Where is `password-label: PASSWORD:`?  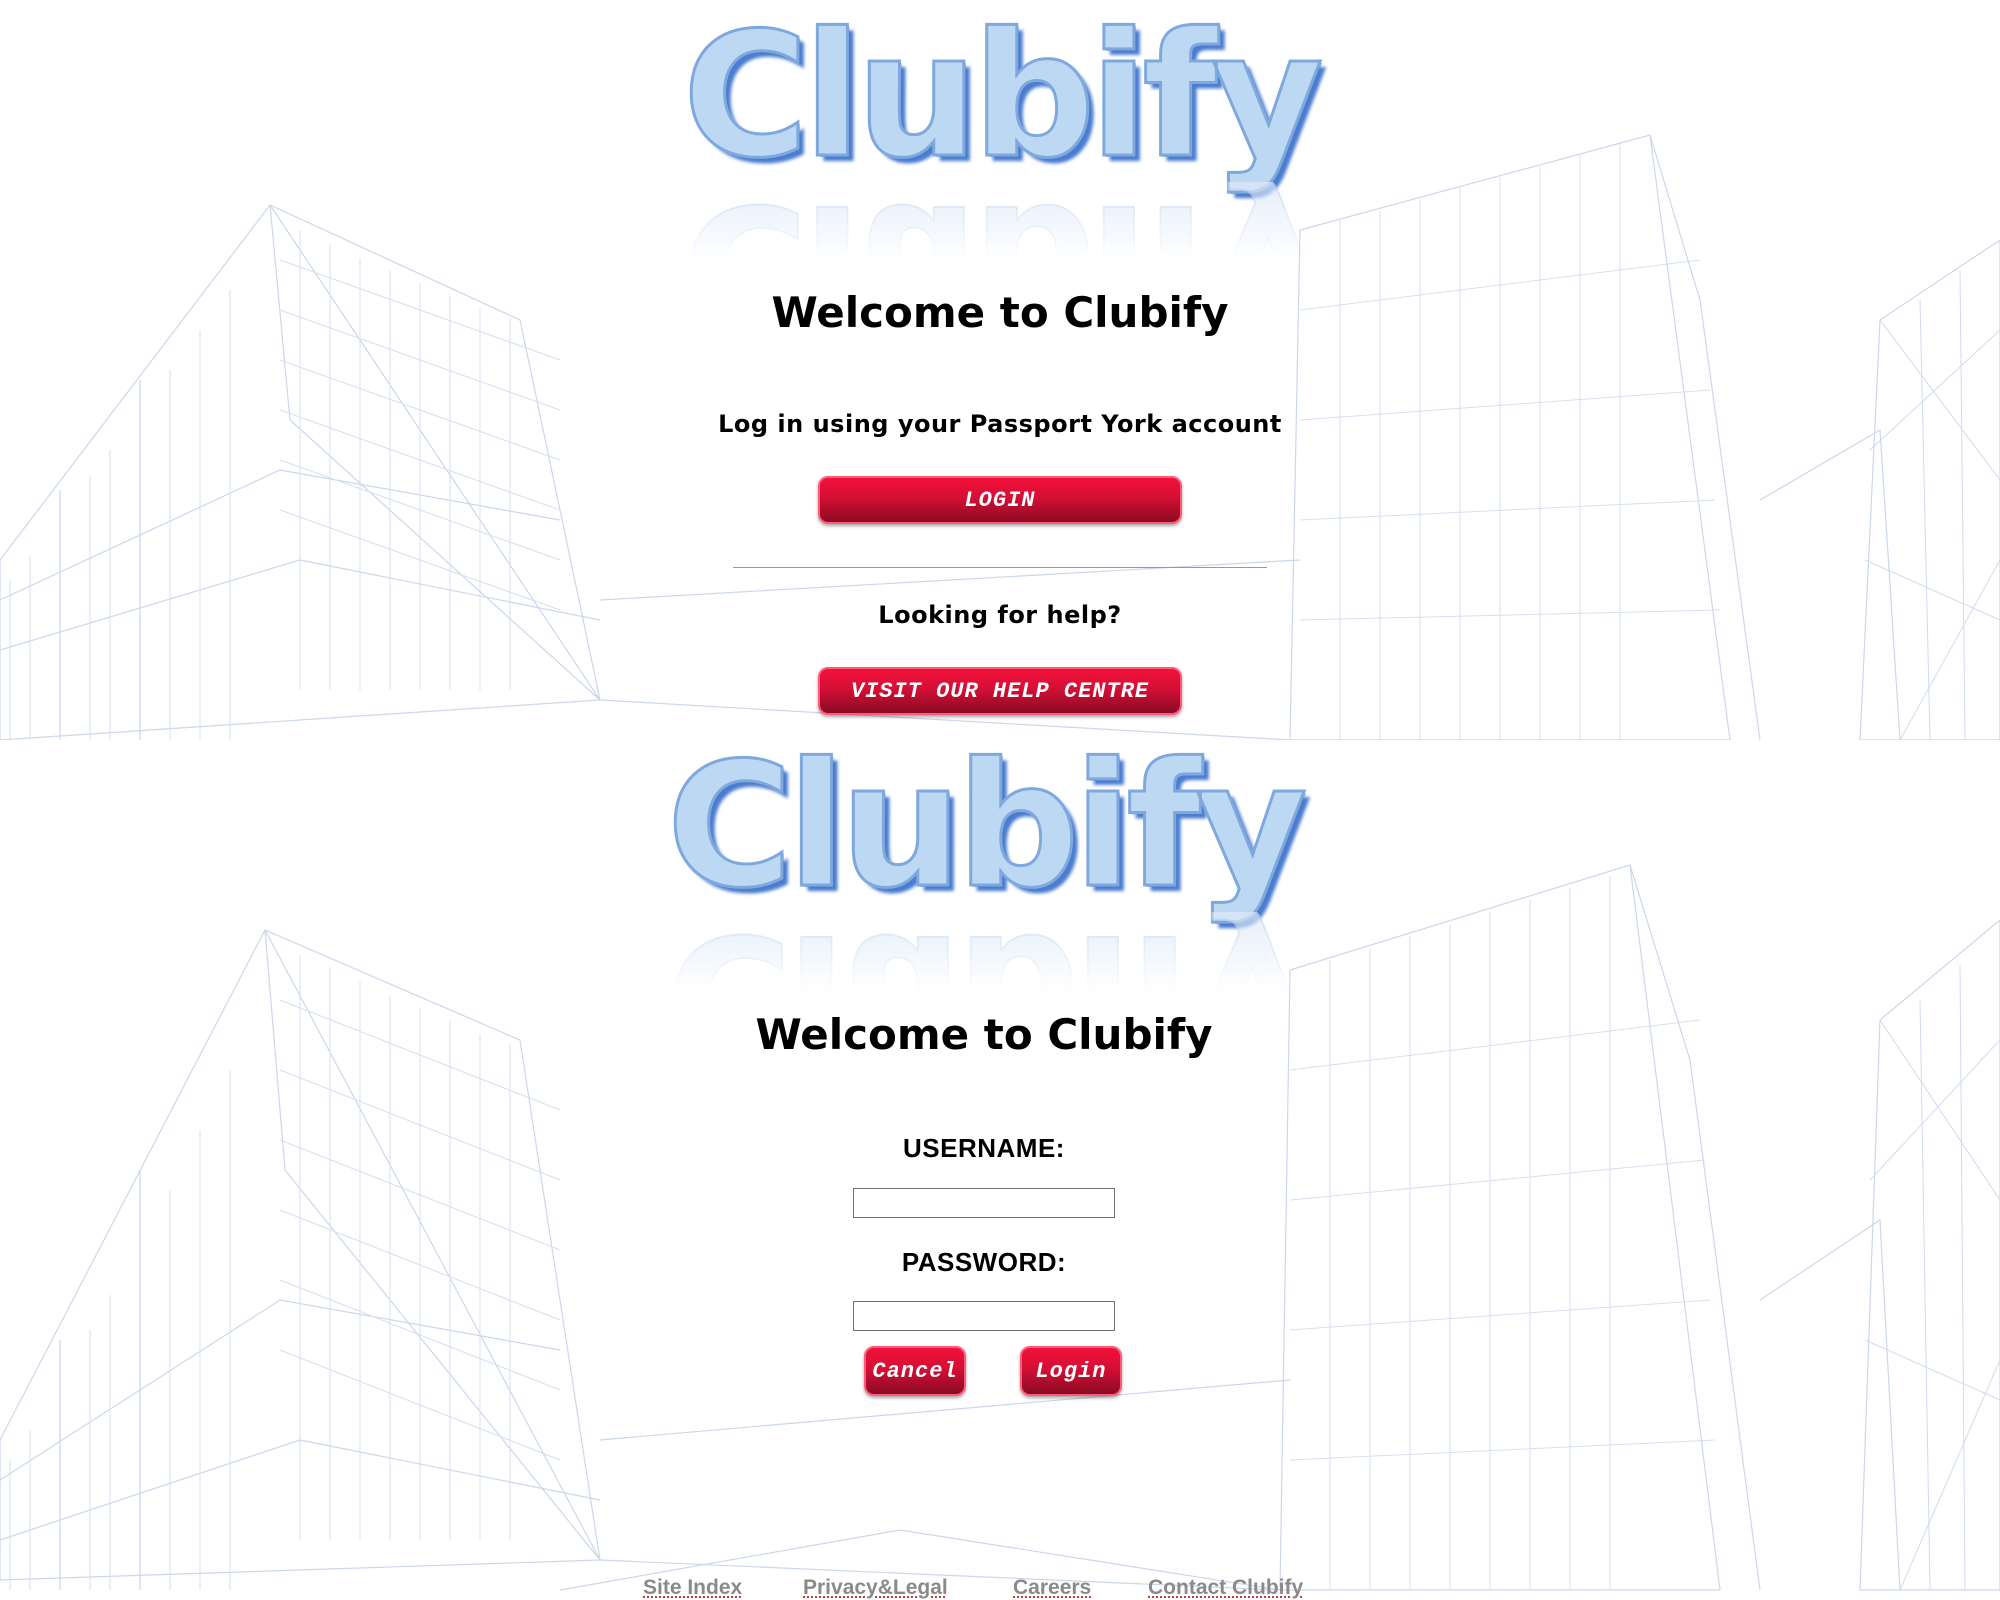 password-label: PASSWORD: is located at coordinates (984, 1262).